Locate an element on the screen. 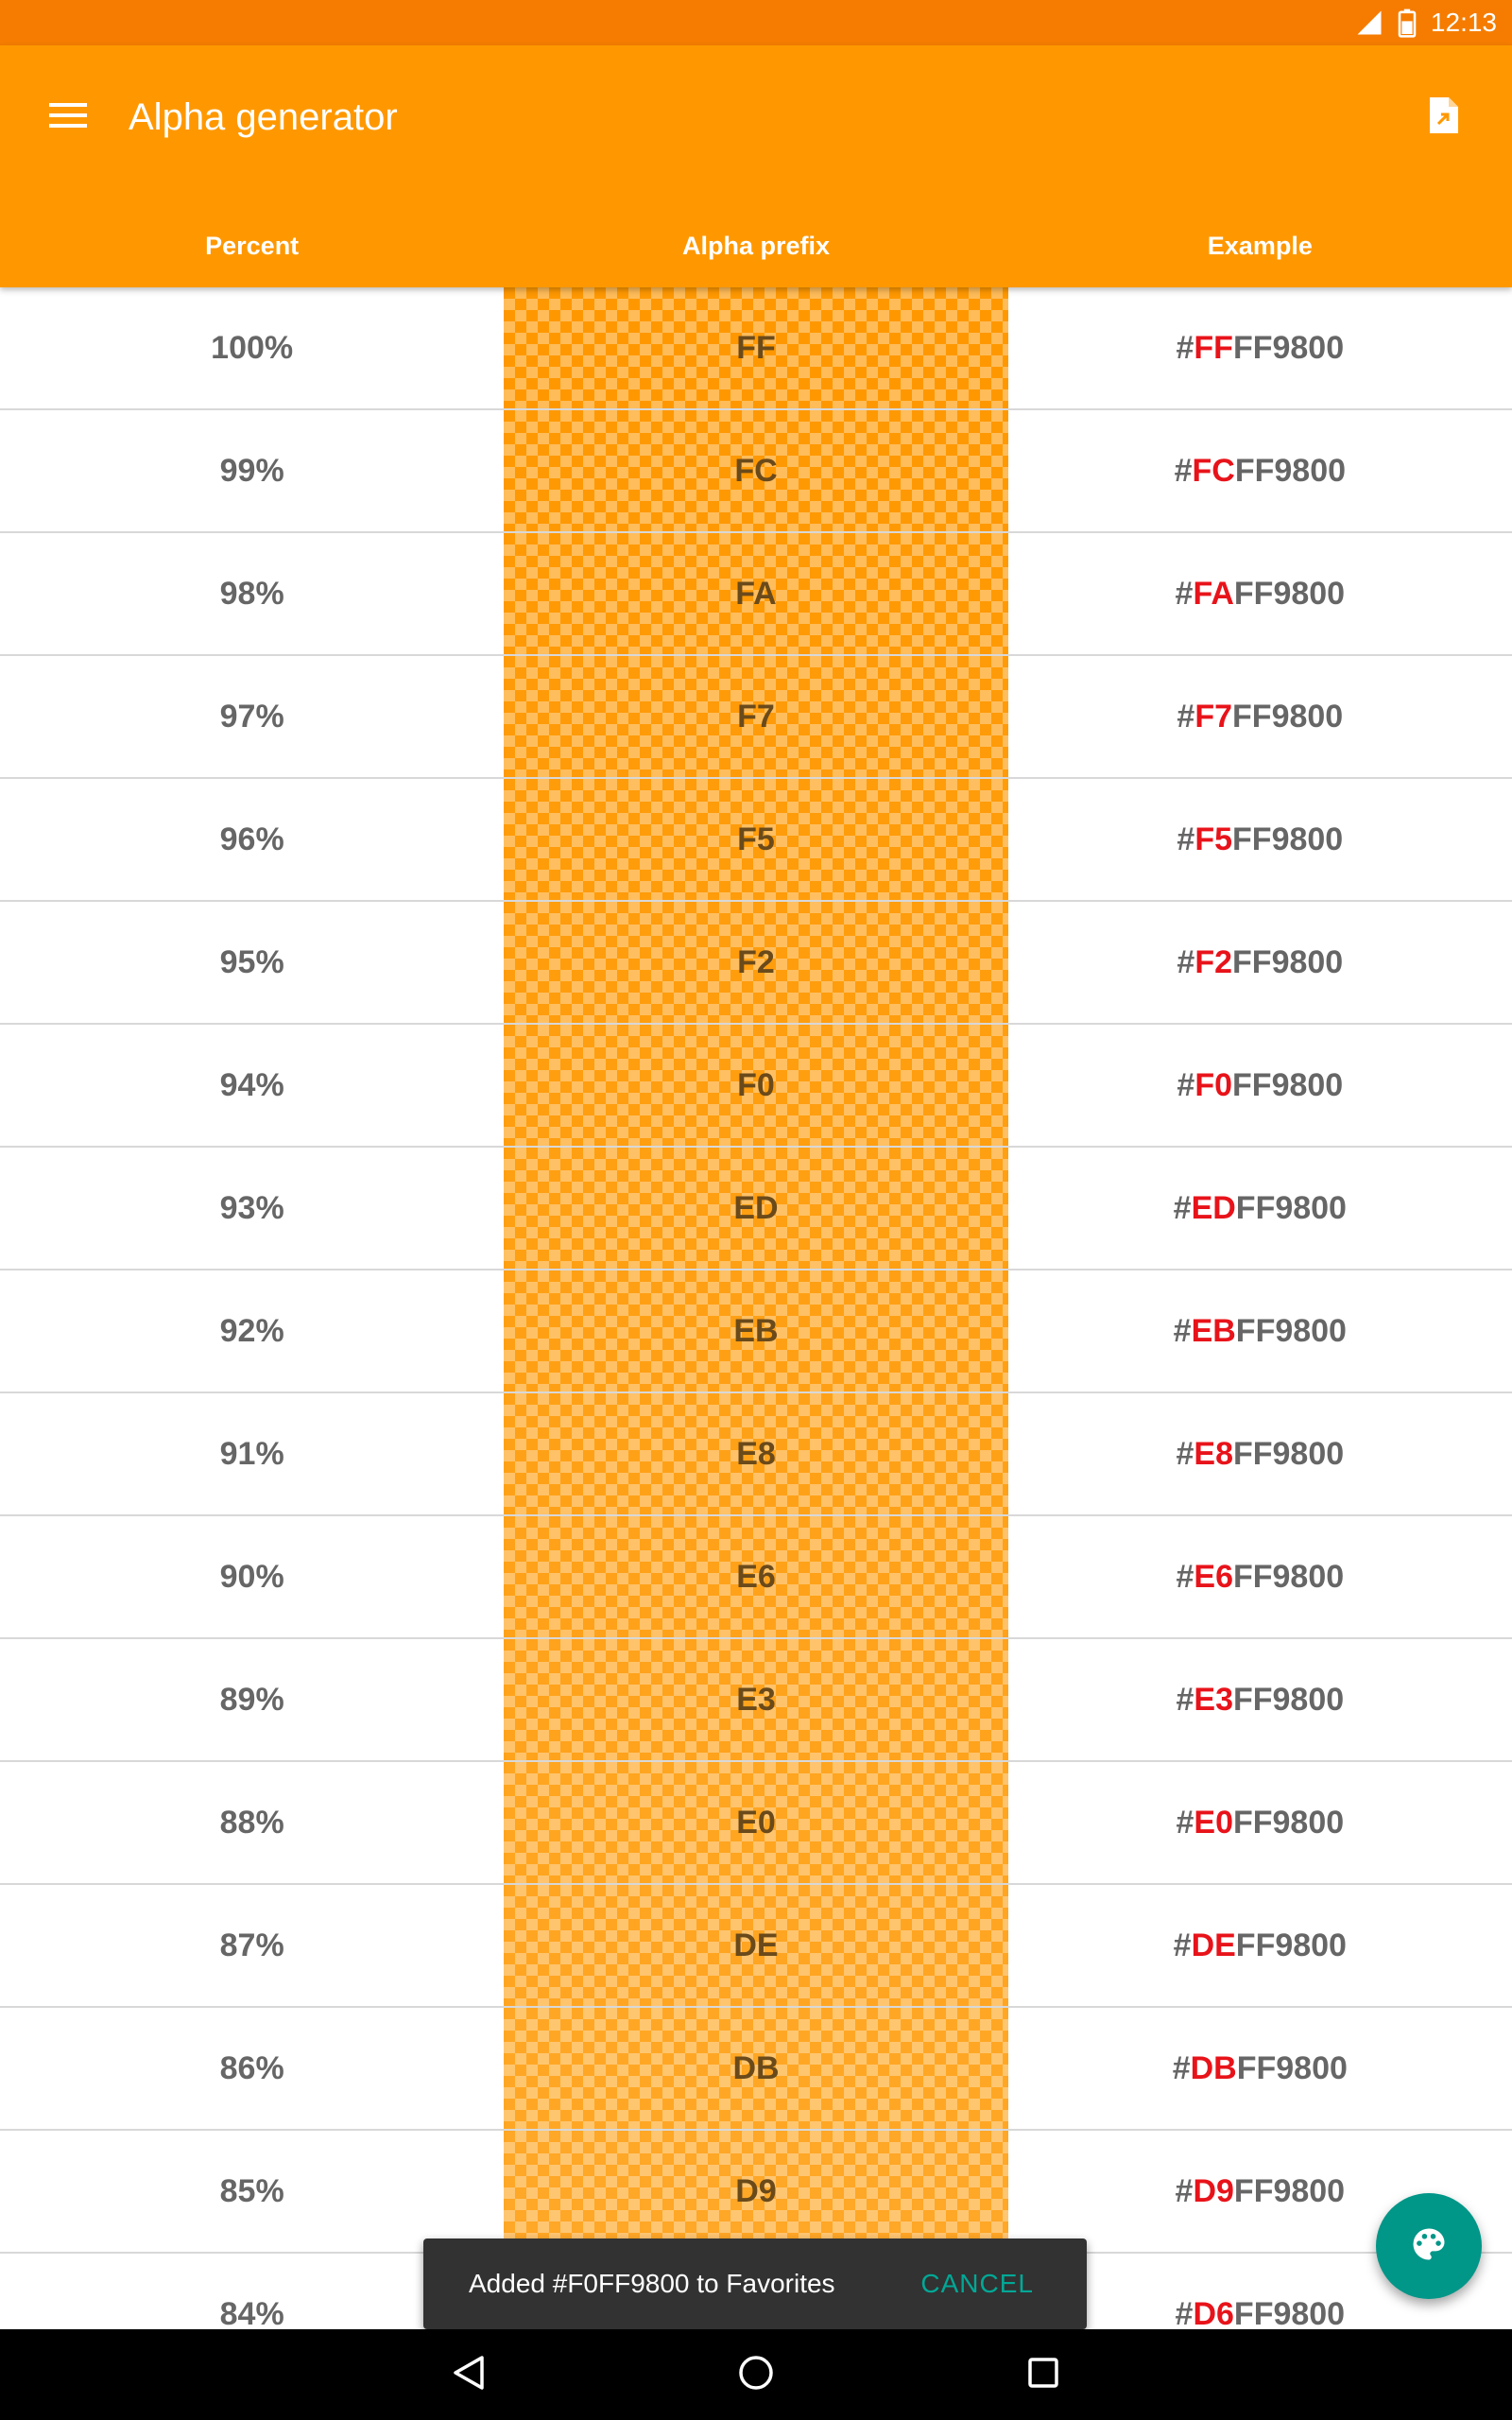  table-row: 91% E8 # E8 FF9800 is located at coordinates (756, 1454).